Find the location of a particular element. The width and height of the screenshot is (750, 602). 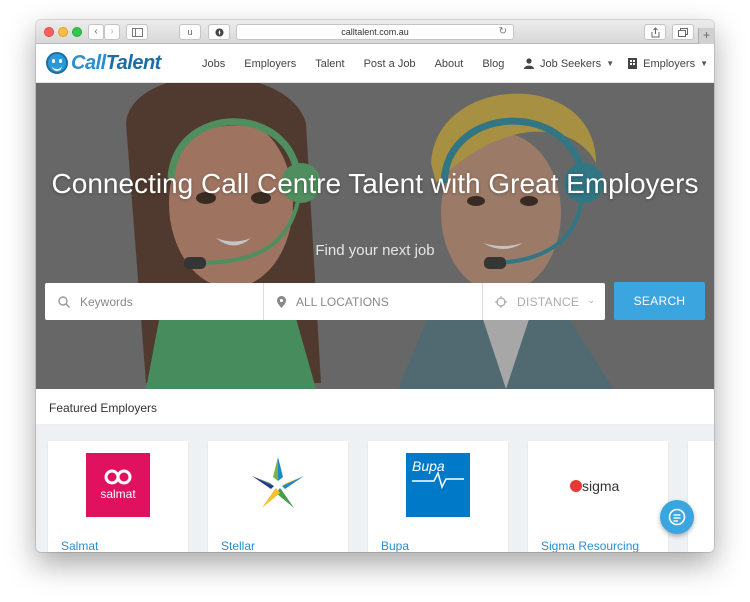

nav-post-a-job: Post a Job is located at coordinates (390, 64).